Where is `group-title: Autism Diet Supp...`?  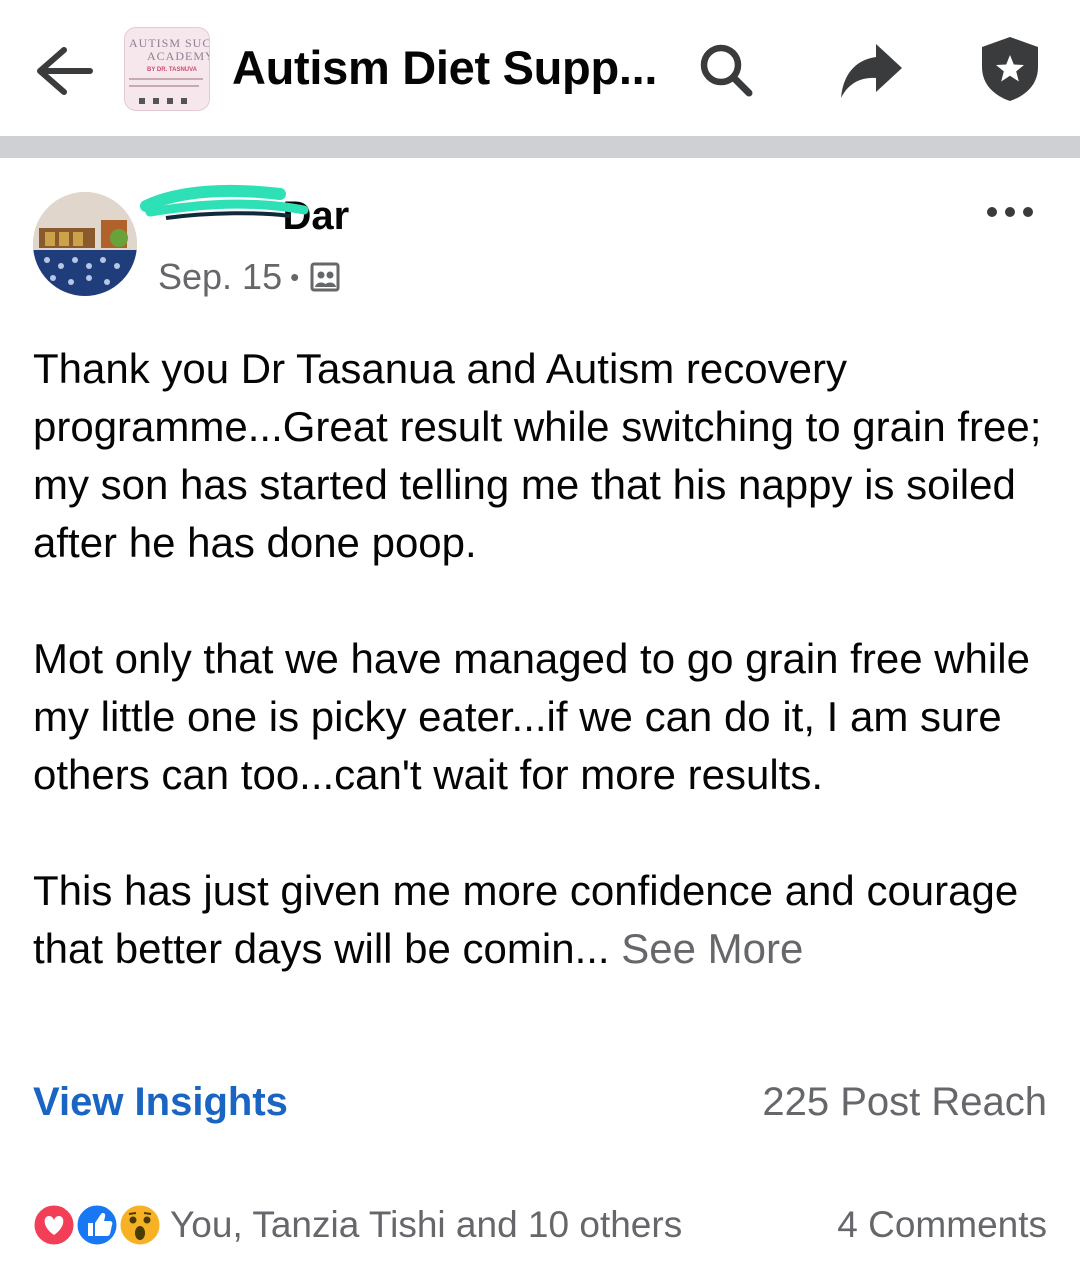 group-title: Autism Diet Supp... is located at coordinates (444, 67).